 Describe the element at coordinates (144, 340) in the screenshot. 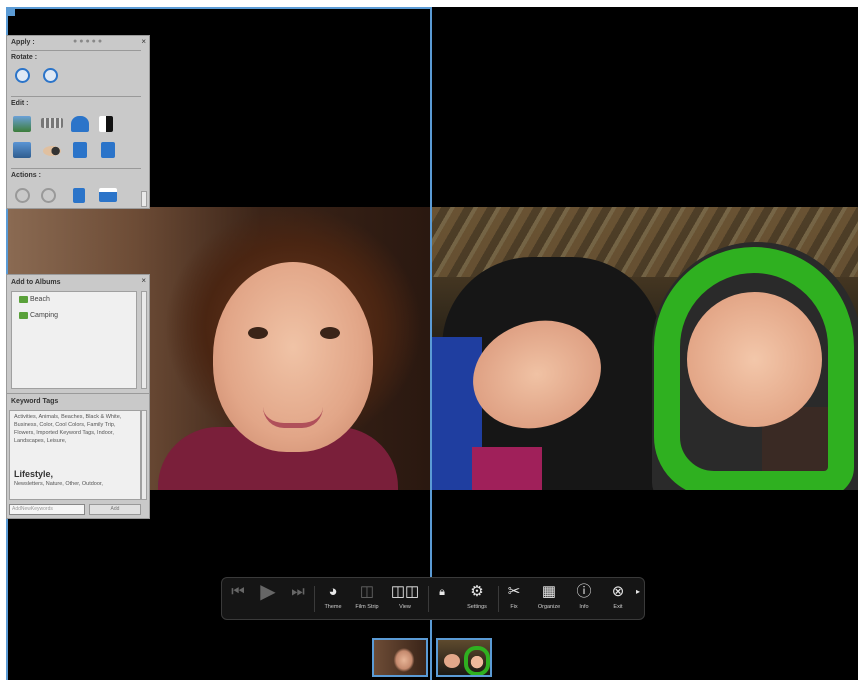

I see `albums-scrollbar` at that location.